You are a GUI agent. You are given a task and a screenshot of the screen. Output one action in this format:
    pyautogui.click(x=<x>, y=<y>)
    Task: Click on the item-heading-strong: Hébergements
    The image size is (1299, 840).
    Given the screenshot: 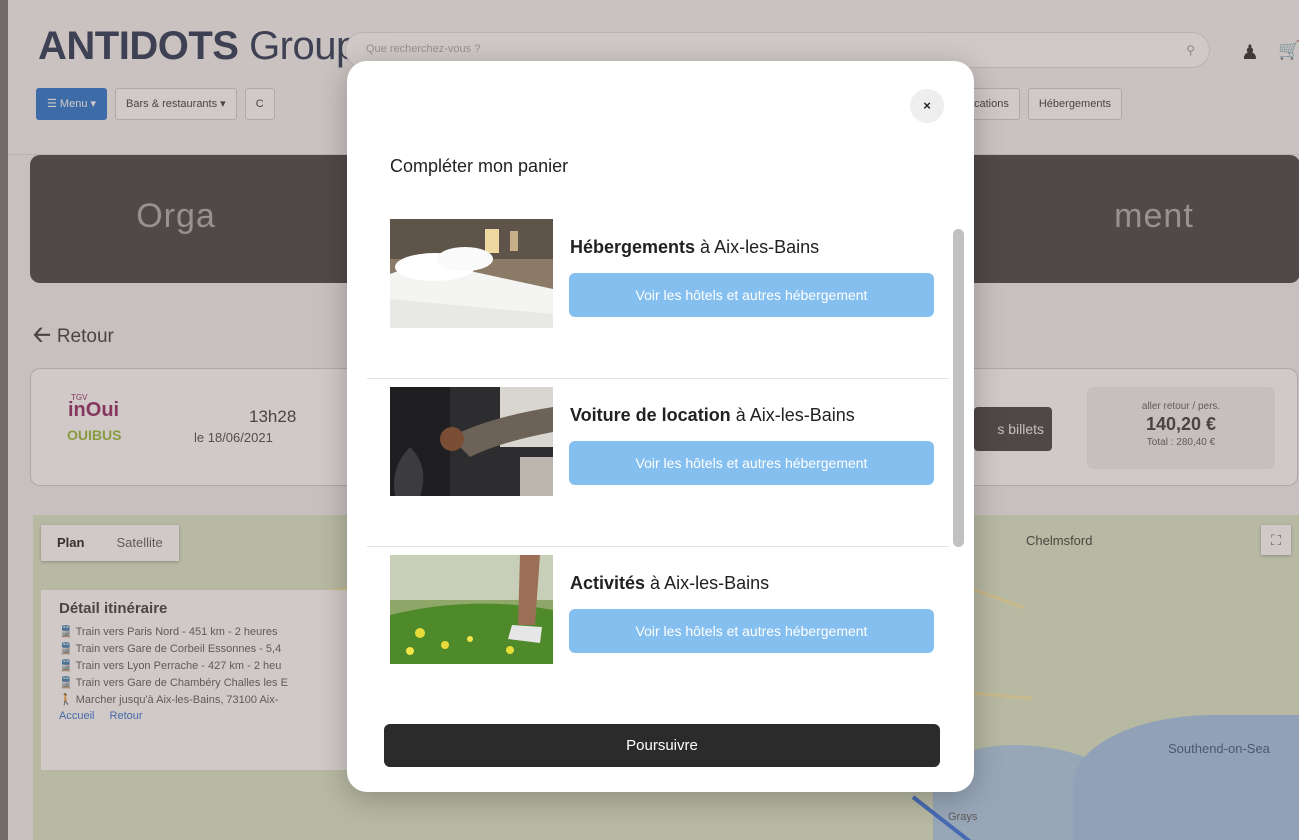 What is the action you would take?
    pyautogui.click(x=633, y=247)
    